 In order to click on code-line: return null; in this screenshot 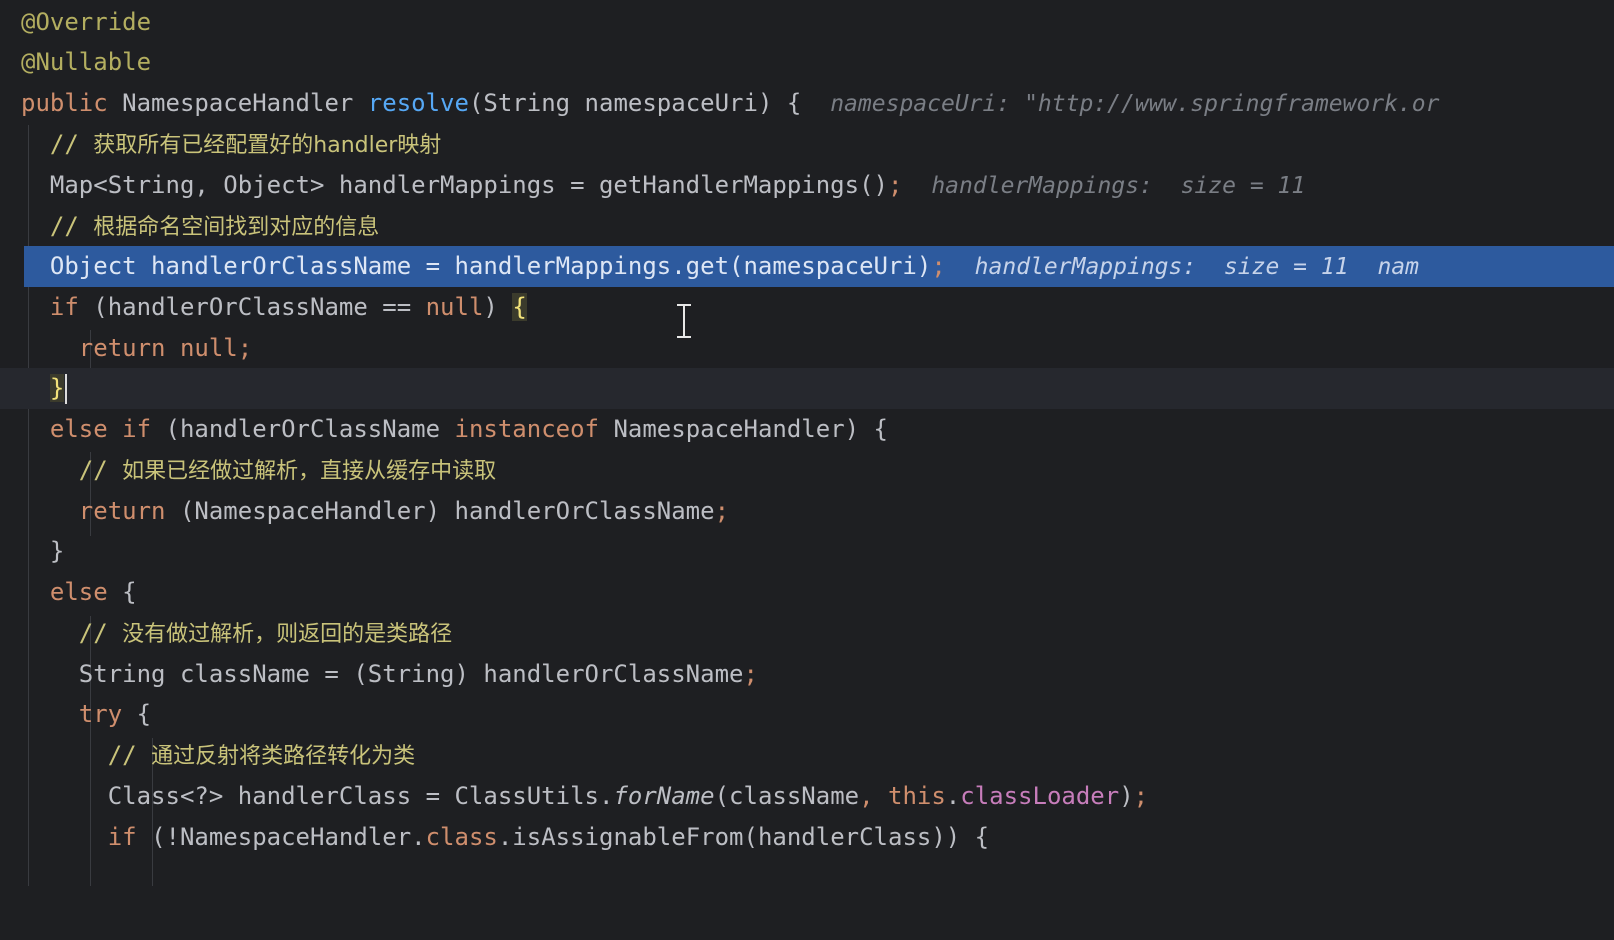, I will do `click(807, 348)`.